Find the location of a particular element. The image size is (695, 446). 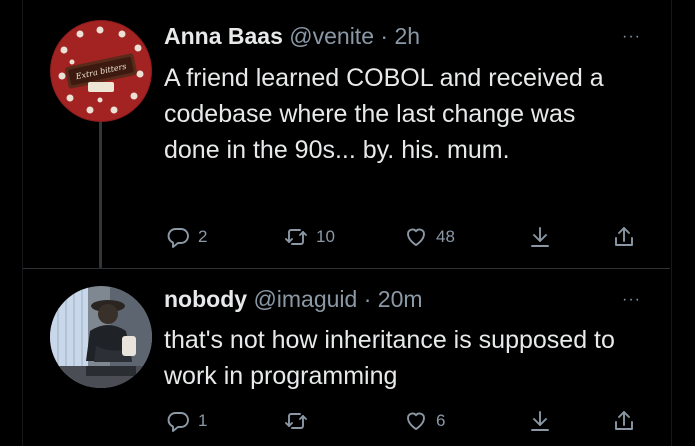

reply-count: 1 is located at coordinates (203, 420).